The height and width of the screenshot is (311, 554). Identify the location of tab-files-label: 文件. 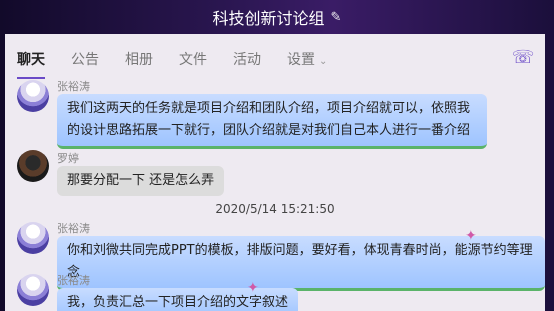
(193, 60).